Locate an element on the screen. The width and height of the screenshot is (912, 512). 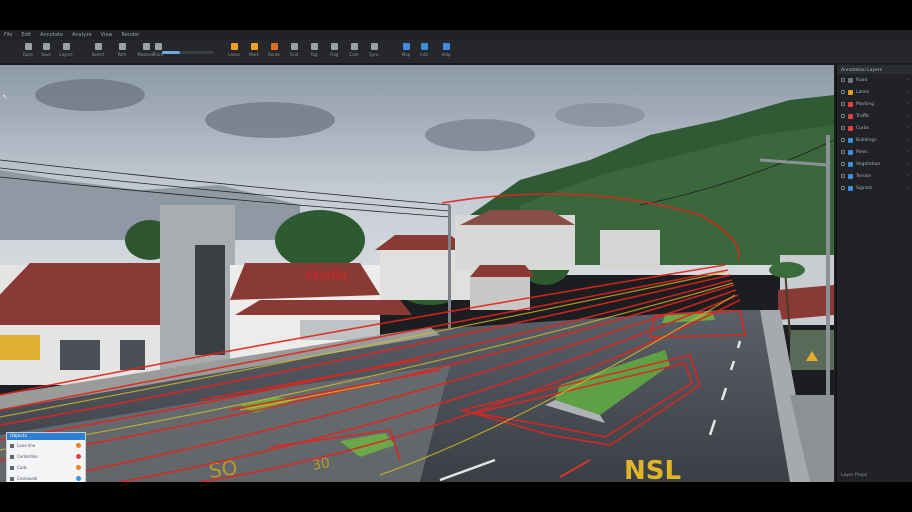
object-row: Lane line is located at coordinates (46, 445).